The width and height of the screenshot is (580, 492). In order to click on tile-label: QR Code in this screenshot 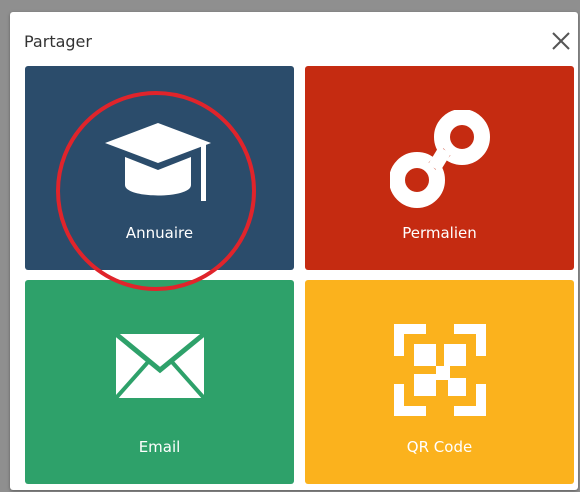, I will do `click(439, 447)`.